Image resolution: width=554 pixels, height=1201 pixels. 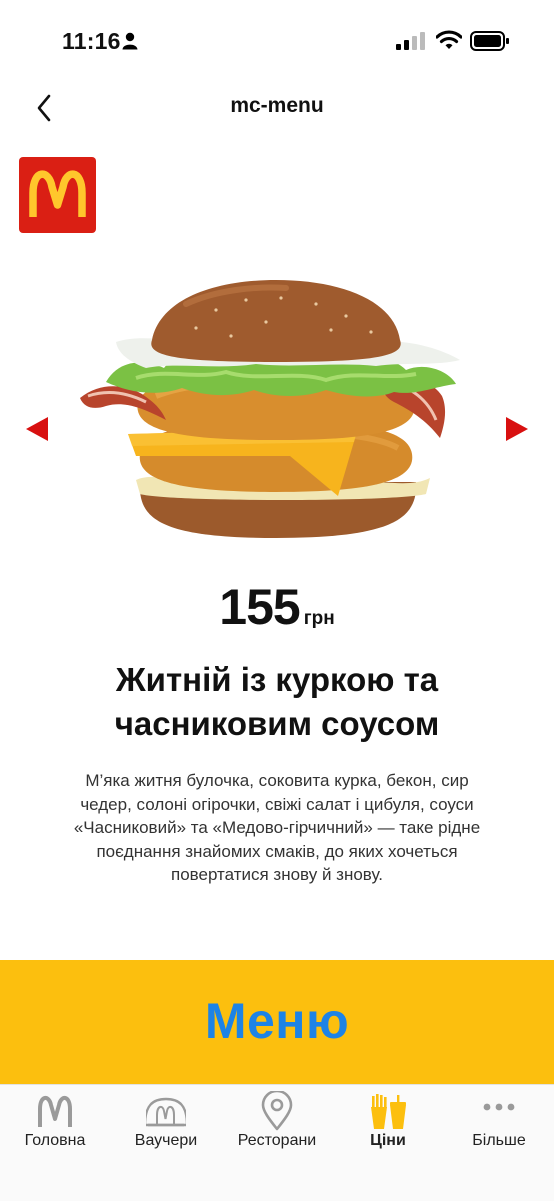 What do you see at coordinates (277, 874) in the screenshot?
I see `description-line: повертатися знову й знову.` at bounding box center [277, 874].